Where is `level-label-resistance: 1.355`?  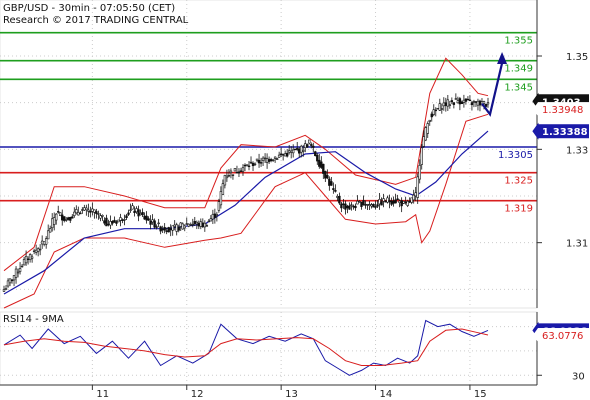 level-label-resistance: 1.355 is located at coordinates (518, 41).